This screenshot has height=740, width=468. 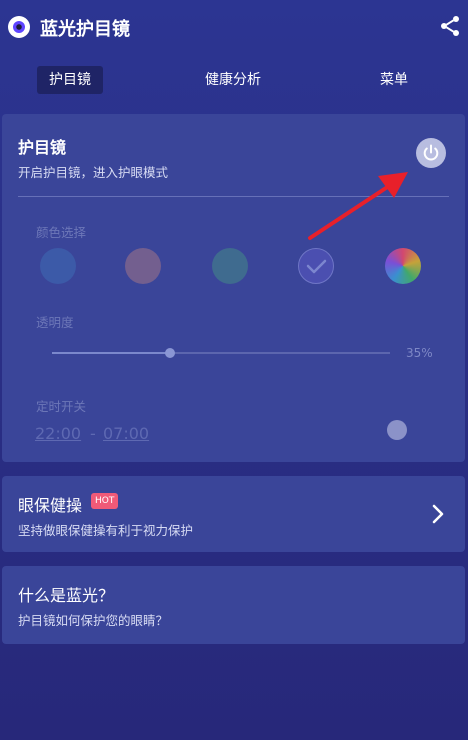 What do you see at coordinates (106, 530) in the screenshot?
I see `eye-exercise-subtitle: 坚持做眼保健操有利于视力保护` at bounding box center [106, 530].